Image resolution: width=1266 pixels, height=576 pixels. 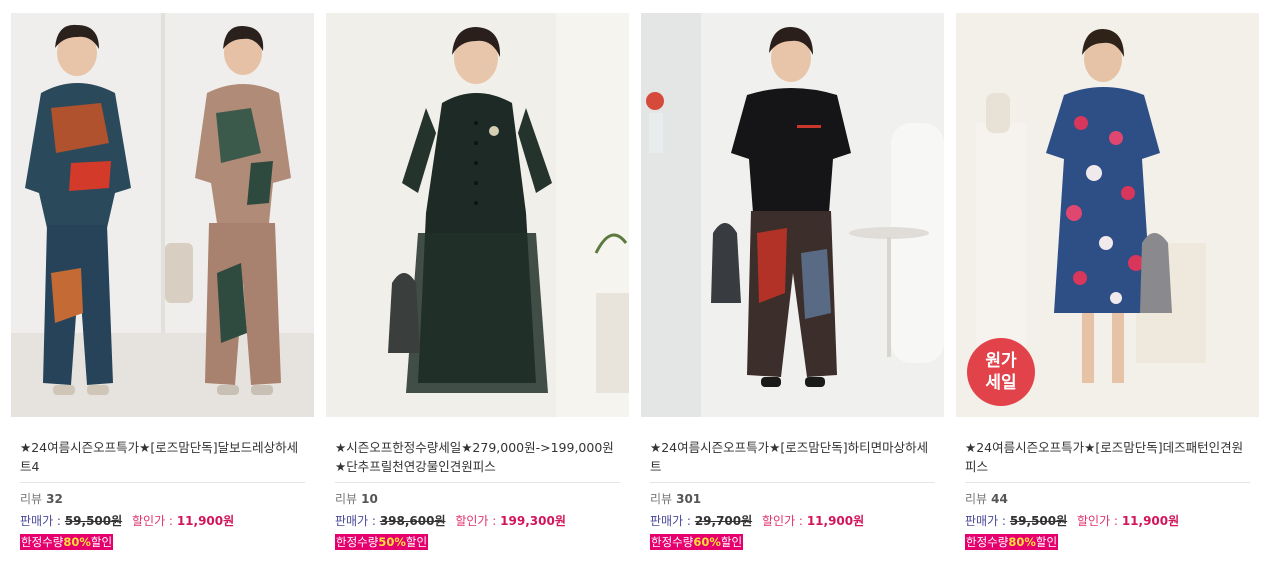 What do you see at coordinates (533, 521) in the screenshot?
I see `discount-price: 199,300원` at bounding box center [533, 521].